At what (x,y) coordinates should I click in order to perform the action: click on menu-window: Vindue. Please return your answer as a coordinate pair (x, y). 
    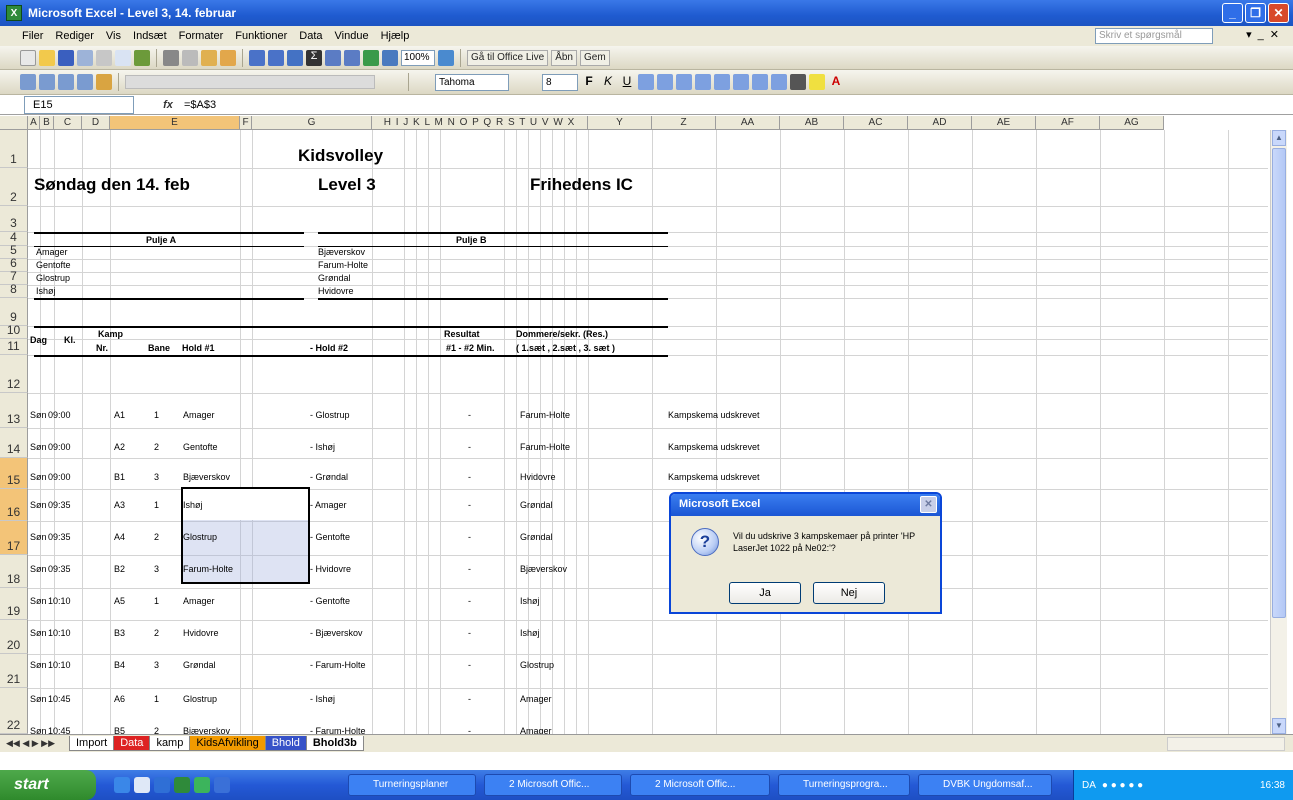
    Looking at the image, I should click on (352, 36).